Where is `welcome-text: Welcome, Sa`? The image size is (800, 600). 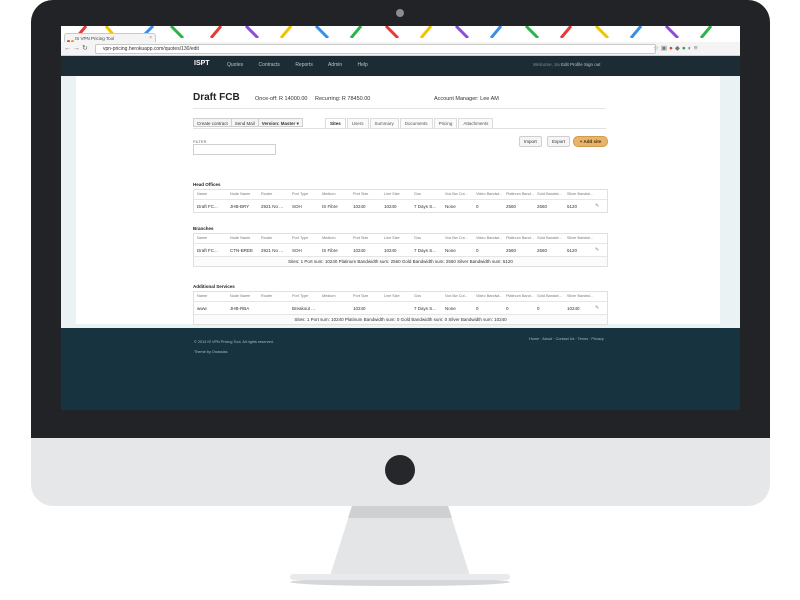 welcome-text: Welcome, Sa is located at coordinates (546, 64).